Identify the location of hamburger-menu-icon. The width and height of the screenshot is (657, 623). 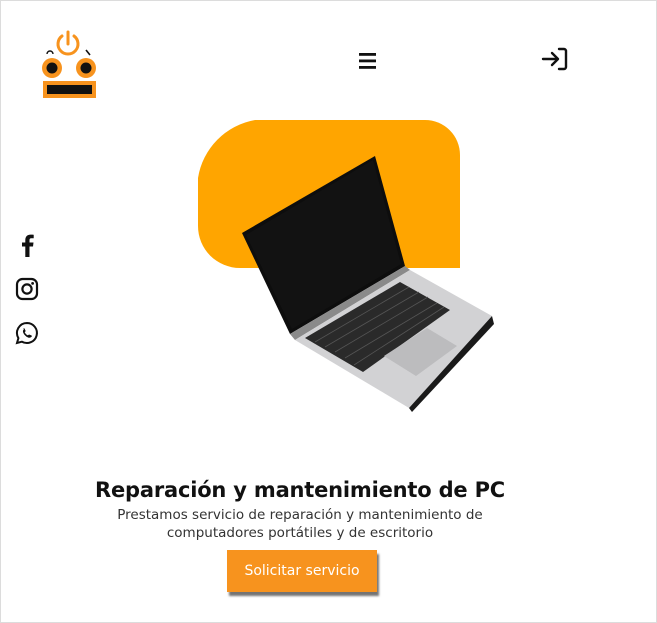
(367, 61).